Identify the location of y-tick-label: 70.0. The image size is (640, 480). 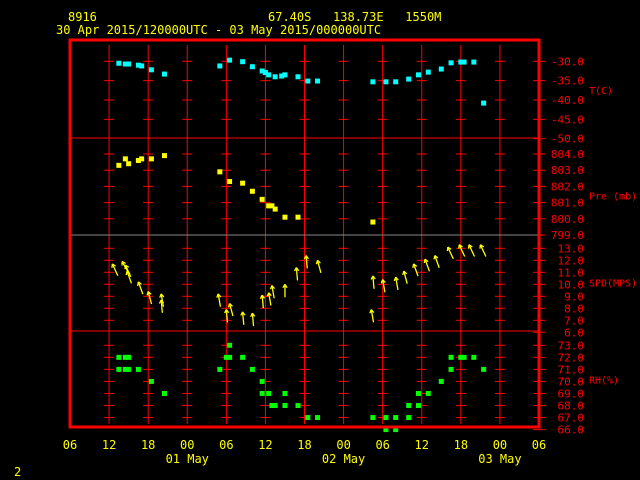
(571, 381).